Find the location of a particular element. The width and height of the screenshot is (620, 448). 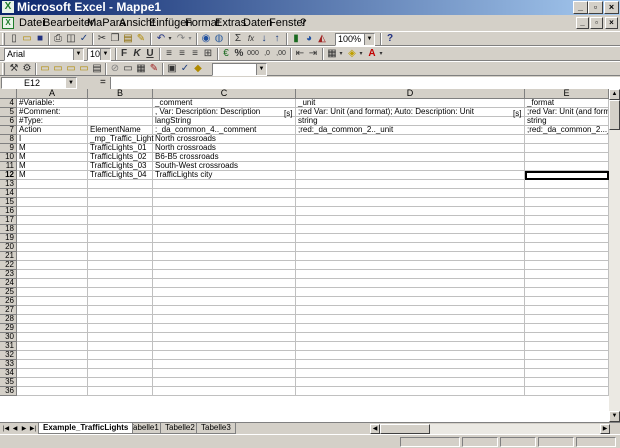

chevron-down-icon: ▼ is located at coordinates (105, 54).